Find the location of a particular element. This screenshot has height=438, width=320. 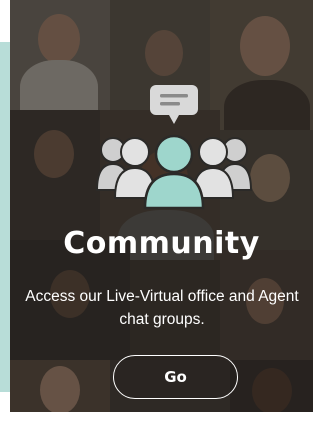

page-background is located at coordinates (156, 425).